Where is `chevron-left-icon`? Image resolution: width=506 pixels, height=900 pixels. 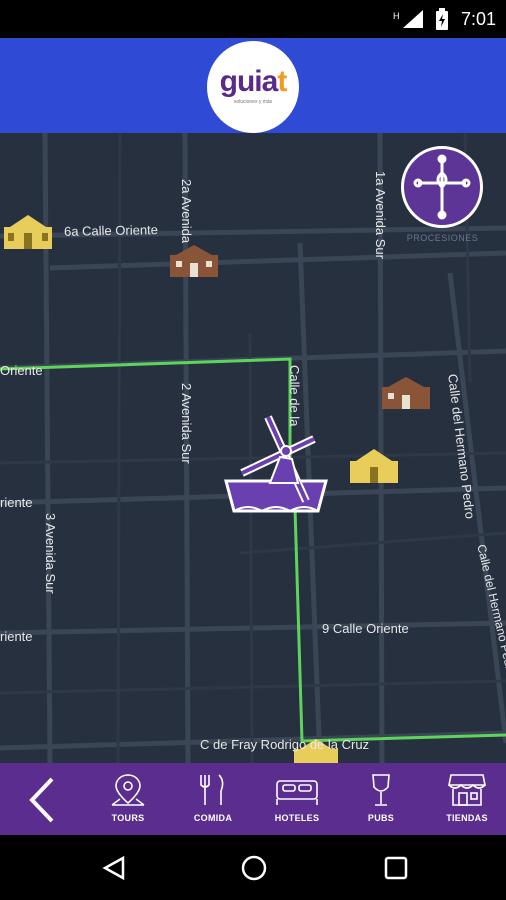 chevron-left-icon is located at coordinates (41, 800).